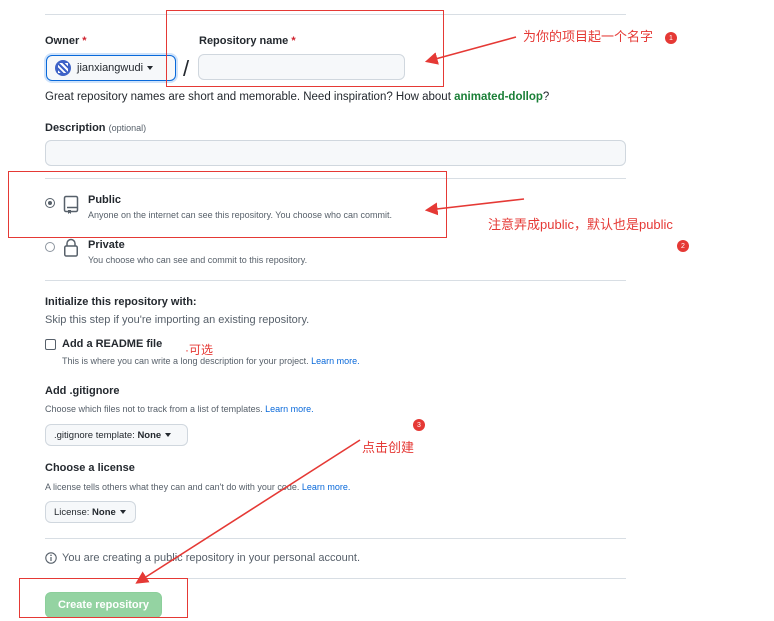 The width and height of the screenshot is (774, 621). I want to click on annotation-public-note: 注意弄成public，默认也是public, so click(580, 224).